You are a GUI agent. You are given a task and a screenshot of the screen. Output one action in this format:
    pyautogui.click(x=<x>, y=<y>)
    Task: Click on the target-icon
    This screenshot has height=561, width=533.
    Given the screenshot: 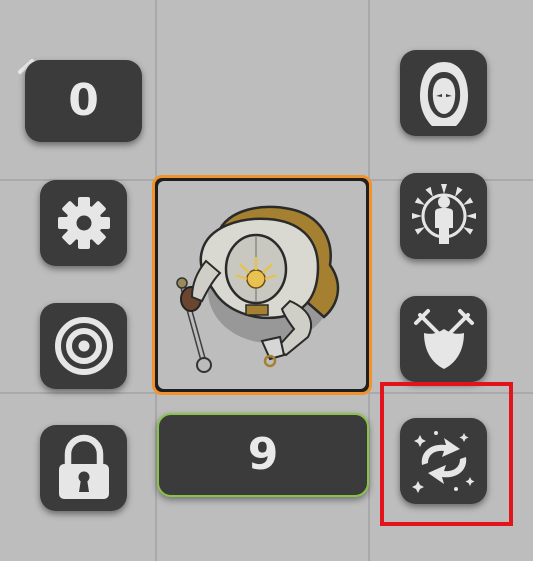 What is the action you would take?
    pyautogui.click(x=83, y=346)
    